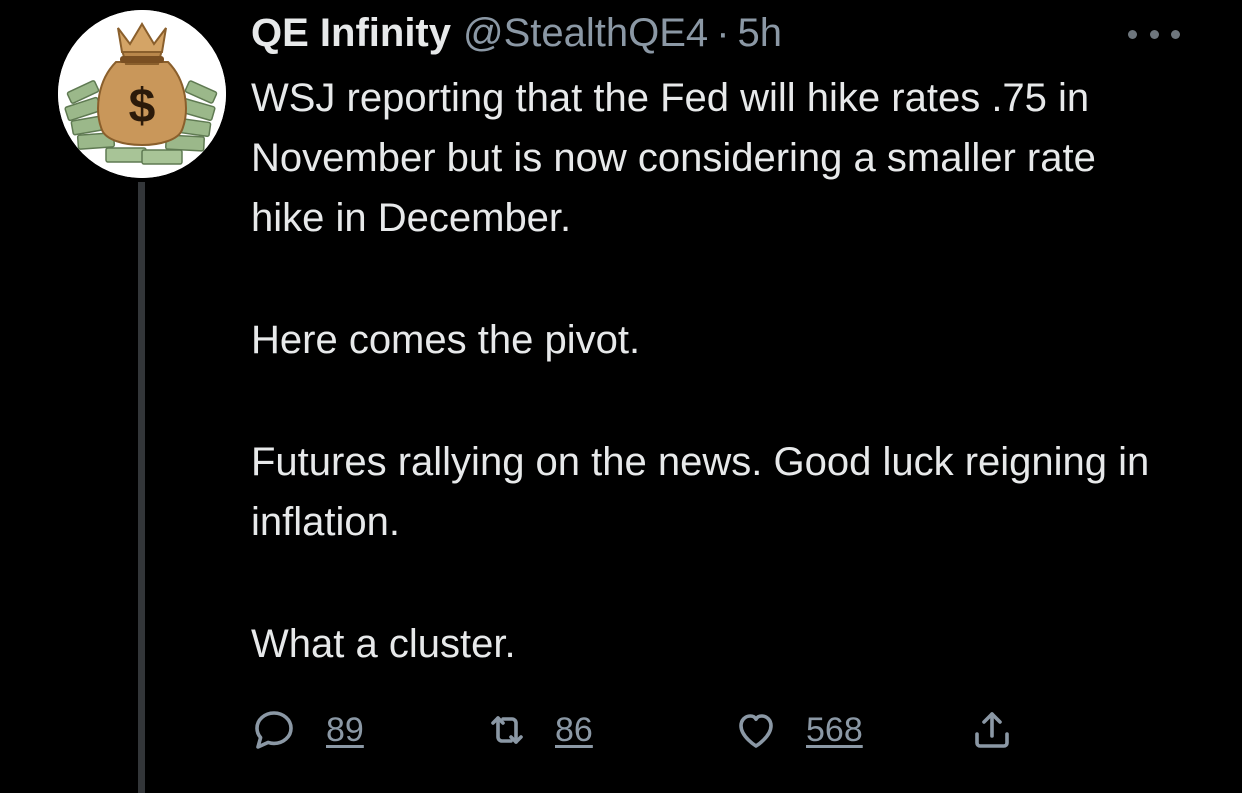 The height and width of the screenshot is (793, 1242). I want to click on heart-icon, so click(756, 731).